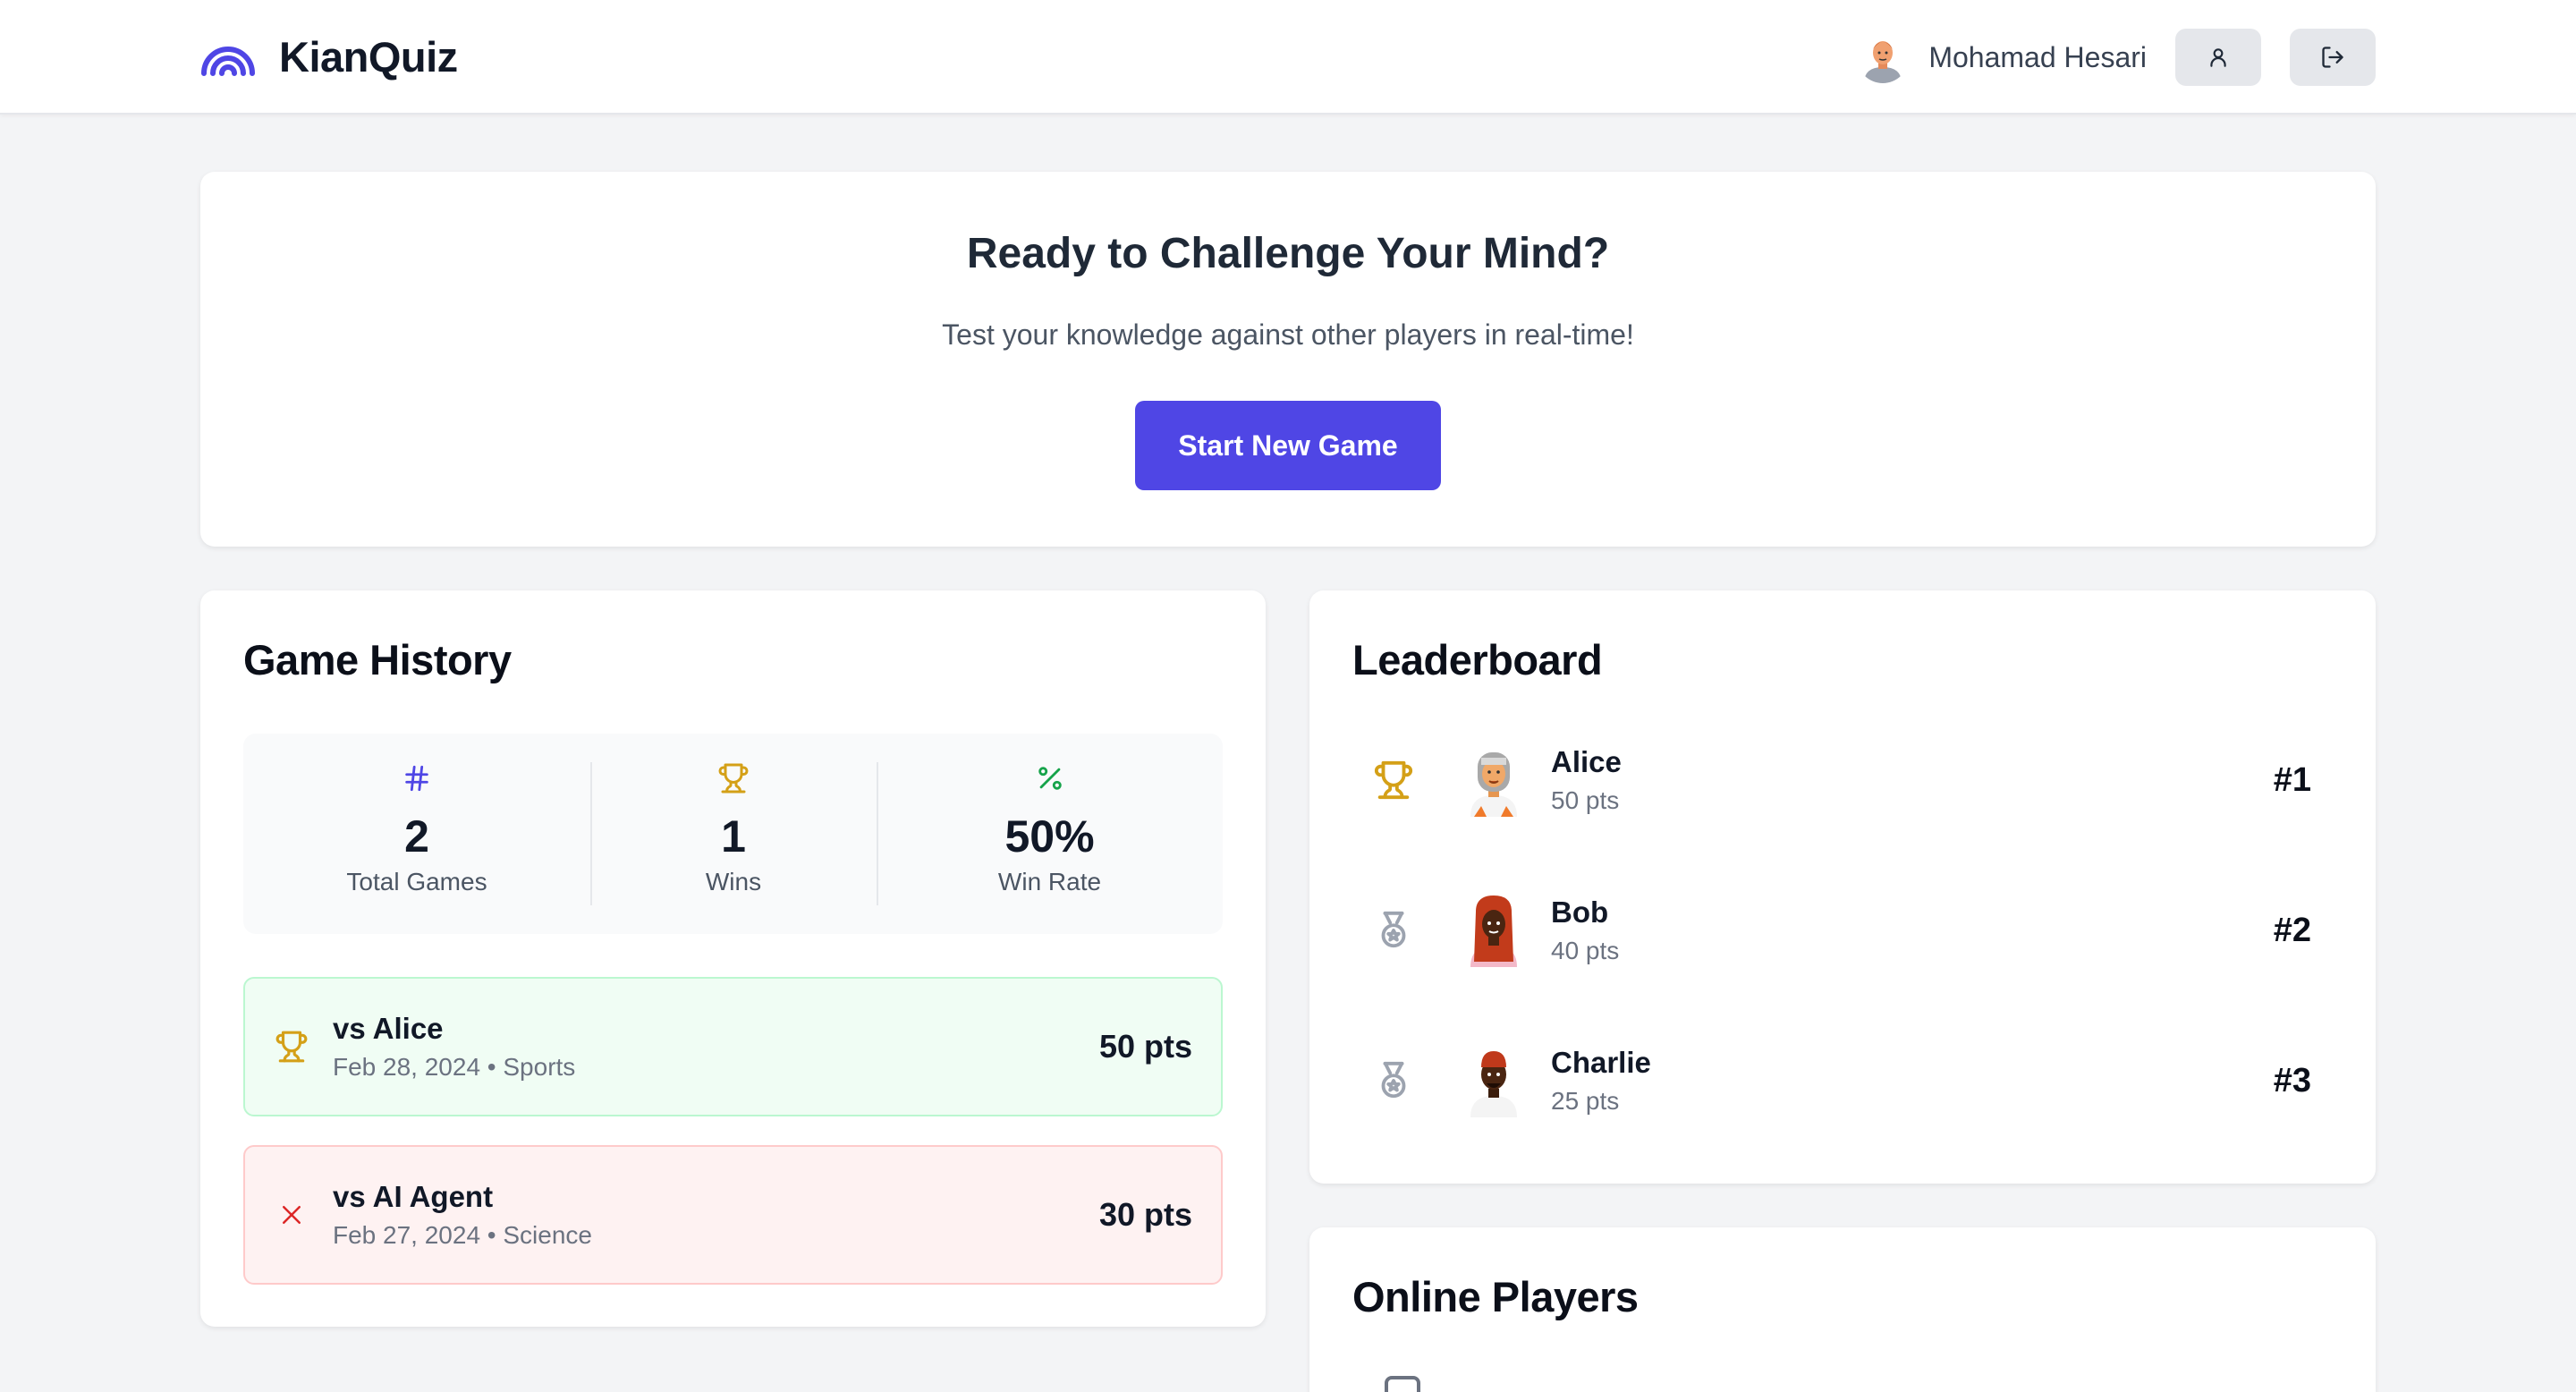  What do you see at coordinates (1883, 57) in the screenshot?
I see `user-avatar` at bounding box center [1883, 57].